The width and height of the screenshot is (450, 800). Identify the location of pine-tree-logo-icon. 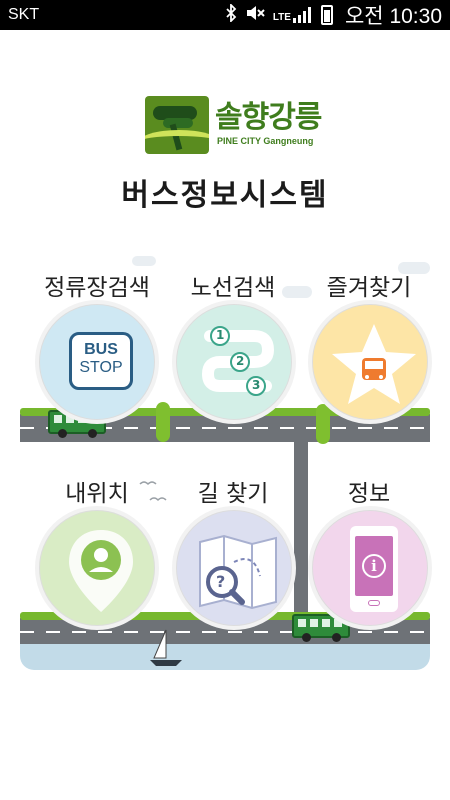
(177, 125).